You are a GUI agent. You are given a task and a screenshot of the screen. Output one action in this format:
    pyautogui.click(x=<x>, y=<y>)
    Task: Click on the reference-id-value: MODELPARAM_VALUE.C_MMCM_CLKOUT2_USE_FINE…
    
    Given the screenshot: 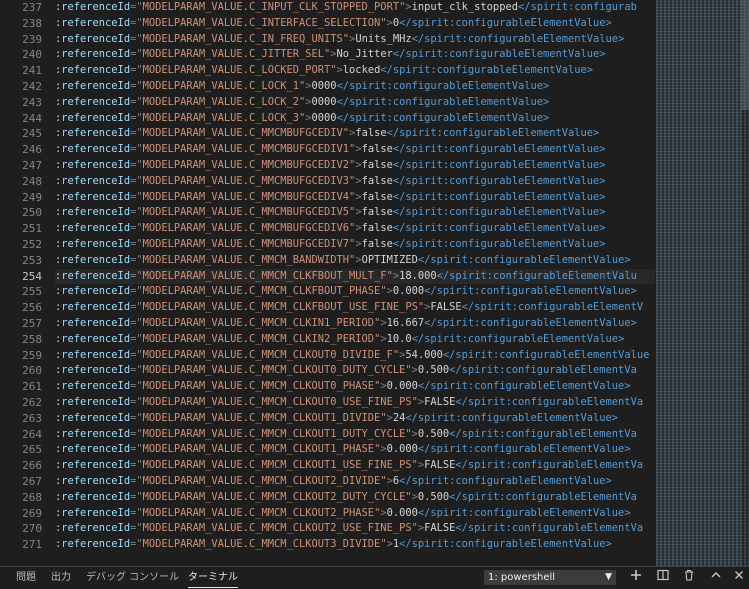 What is the action you would take?
    pyautogui.click(x=277, y=528)
    